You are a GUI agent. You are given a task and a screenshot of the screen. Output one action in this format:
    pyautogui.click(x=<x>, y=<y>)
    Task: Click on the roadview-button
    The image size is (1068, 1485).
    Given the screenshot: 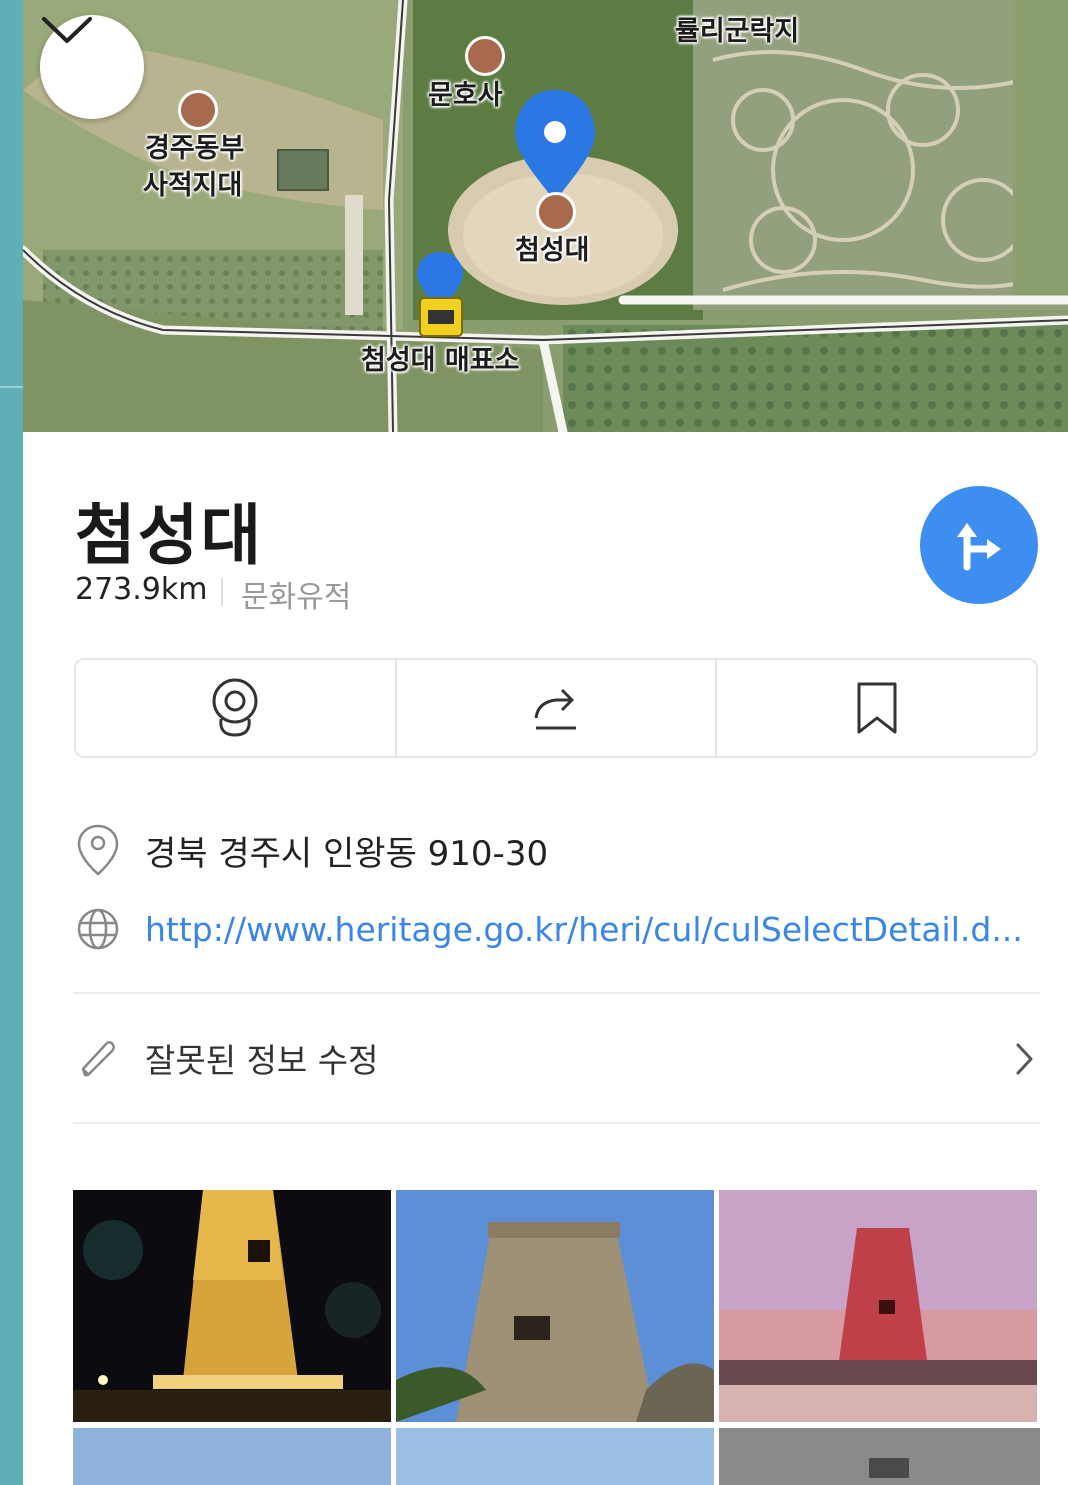 What is the action you would take?
    pyautogui.click(x=236, y=708)
    